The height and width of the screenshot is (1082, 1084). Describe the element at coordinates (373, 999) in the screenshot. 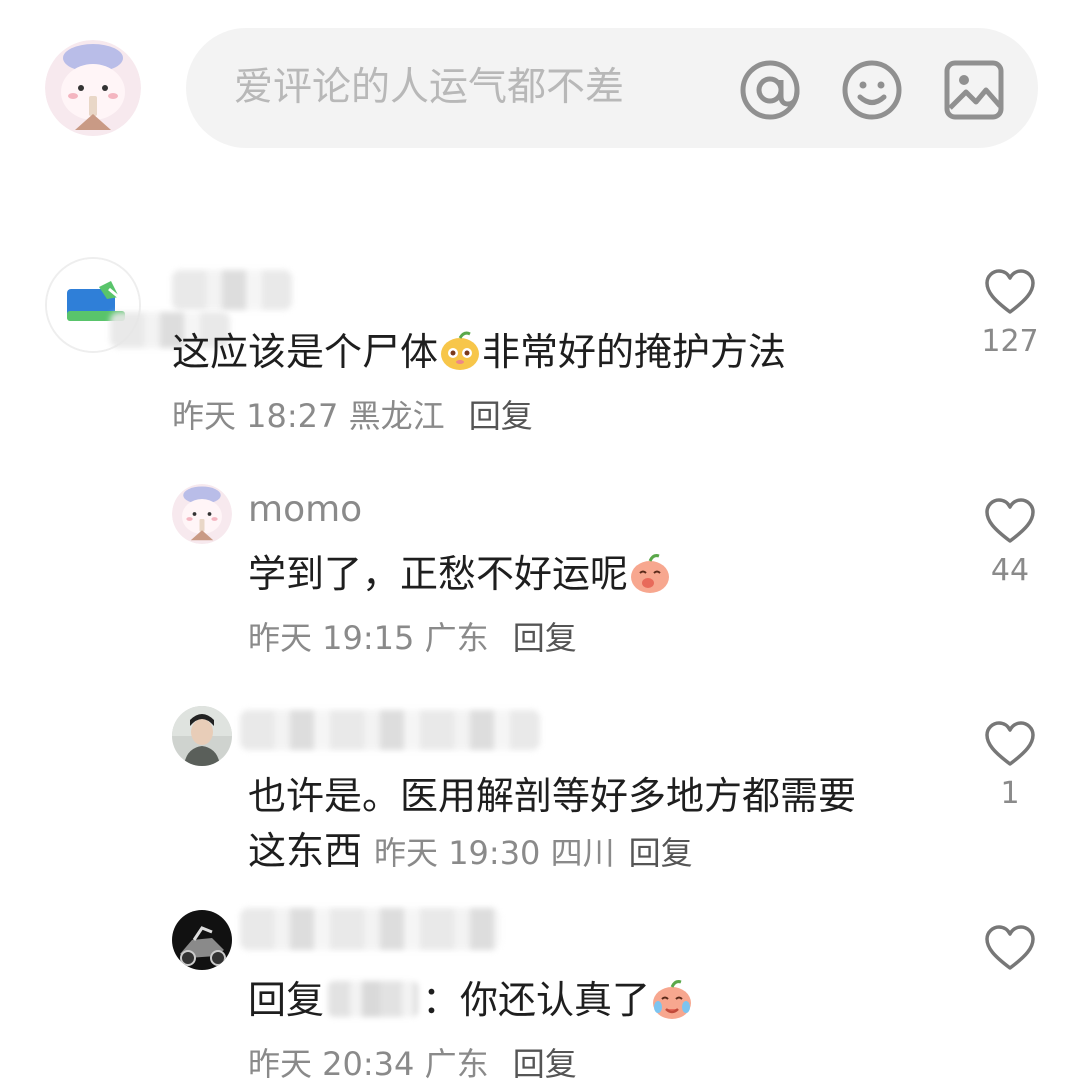

I see `mention-blurred` at that location.